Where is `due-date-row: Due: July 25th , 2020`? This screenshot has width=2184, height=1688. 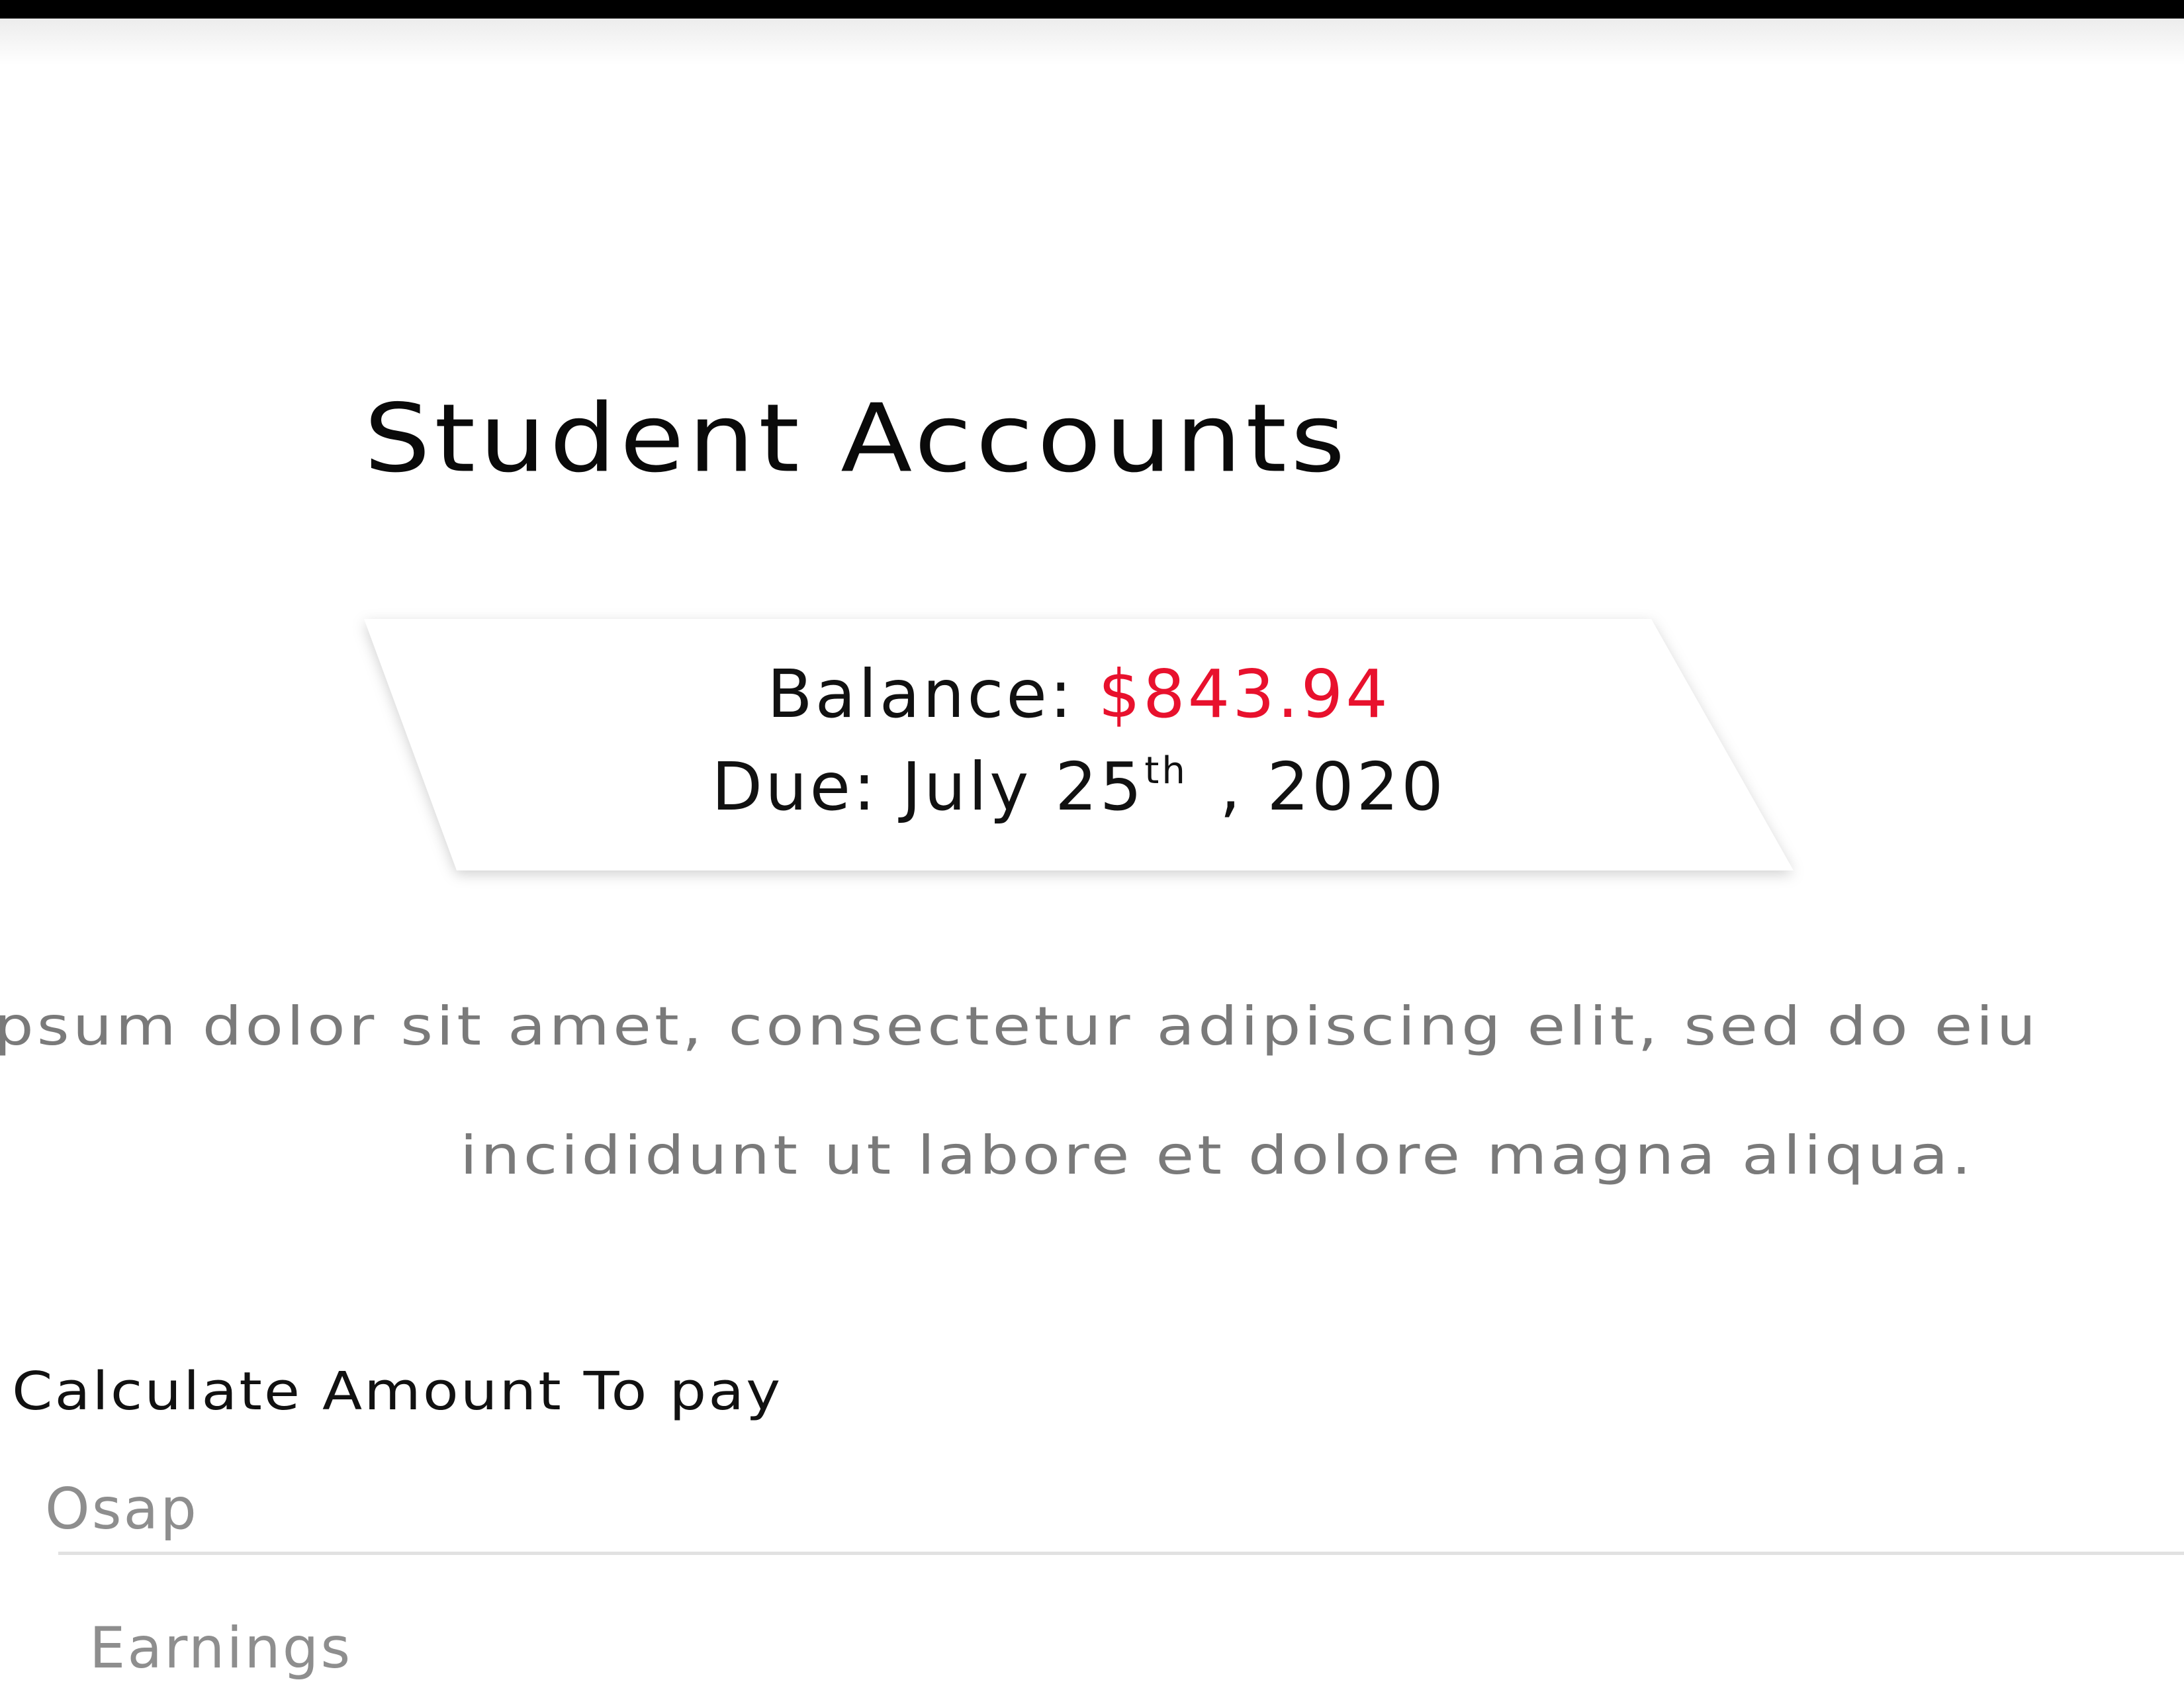 due-date-row: Due: July 25th , 2020 is located at coordinates (1079, 786).